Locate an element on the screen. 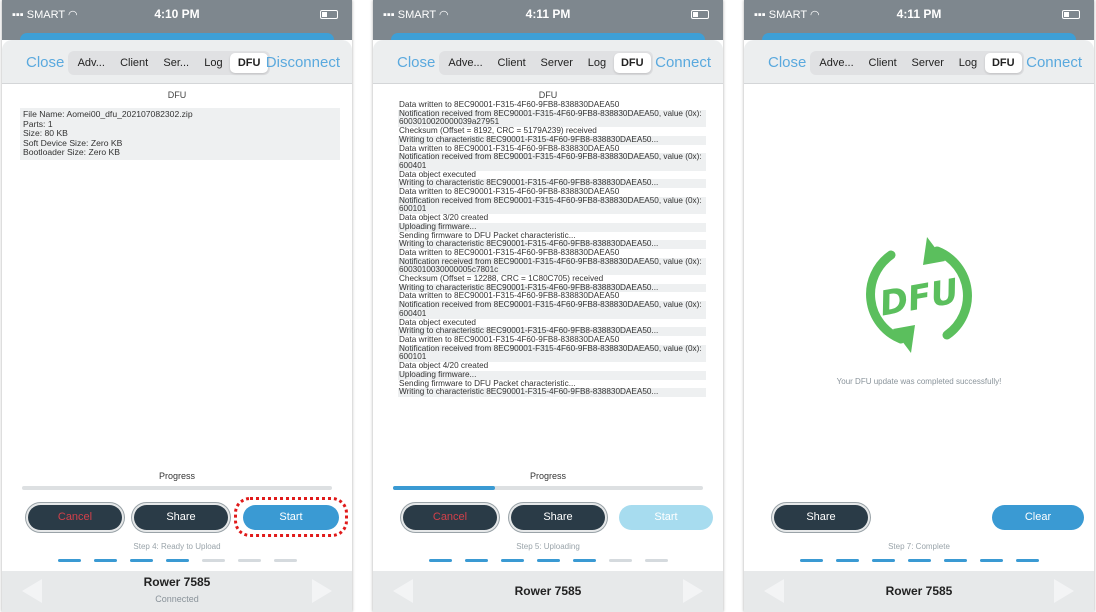  clock: 4:11 PM is located at coordinates (919, 14).